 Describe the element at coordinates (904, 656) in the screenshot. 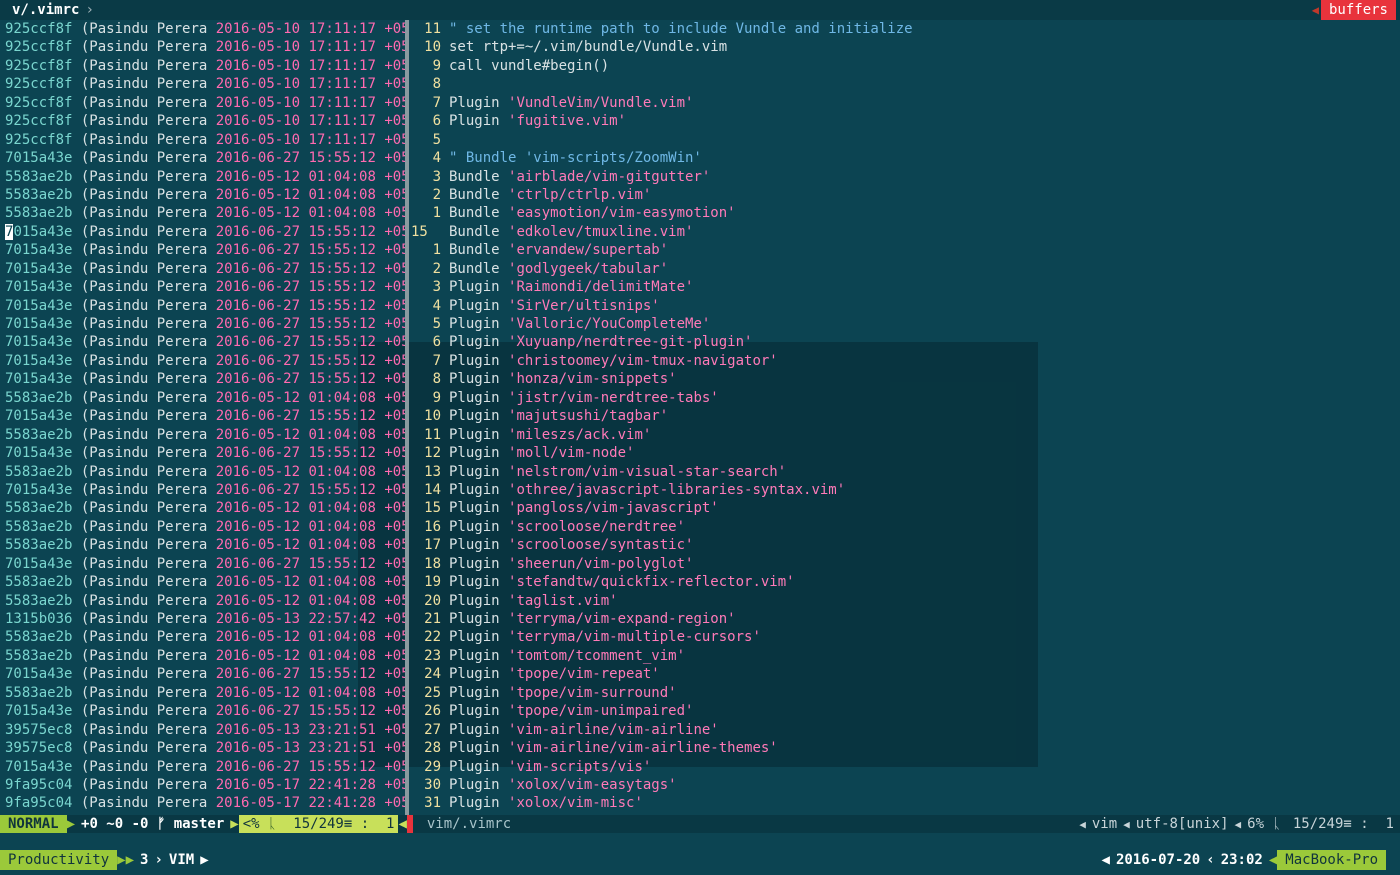

I see `code-line: 23 Plugin 'tomtom/tcomment_vim'` at that location.